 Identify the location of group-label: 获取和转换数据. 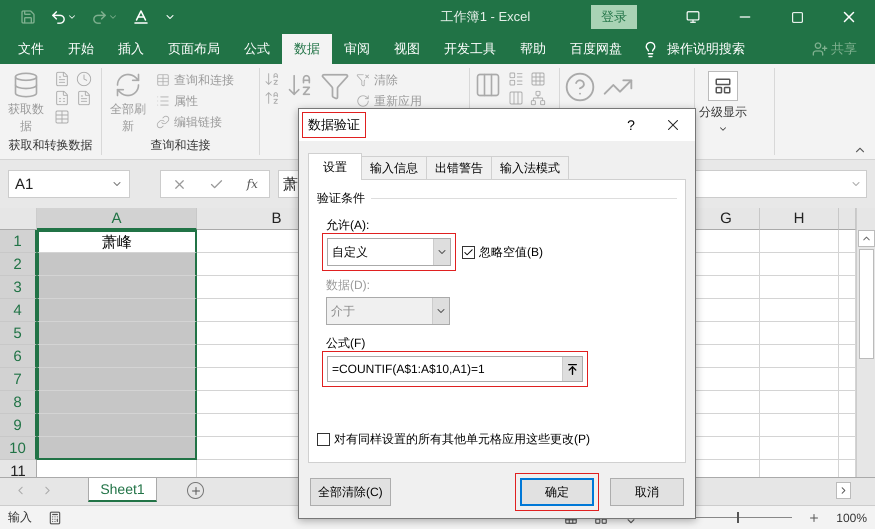
(51, 145).